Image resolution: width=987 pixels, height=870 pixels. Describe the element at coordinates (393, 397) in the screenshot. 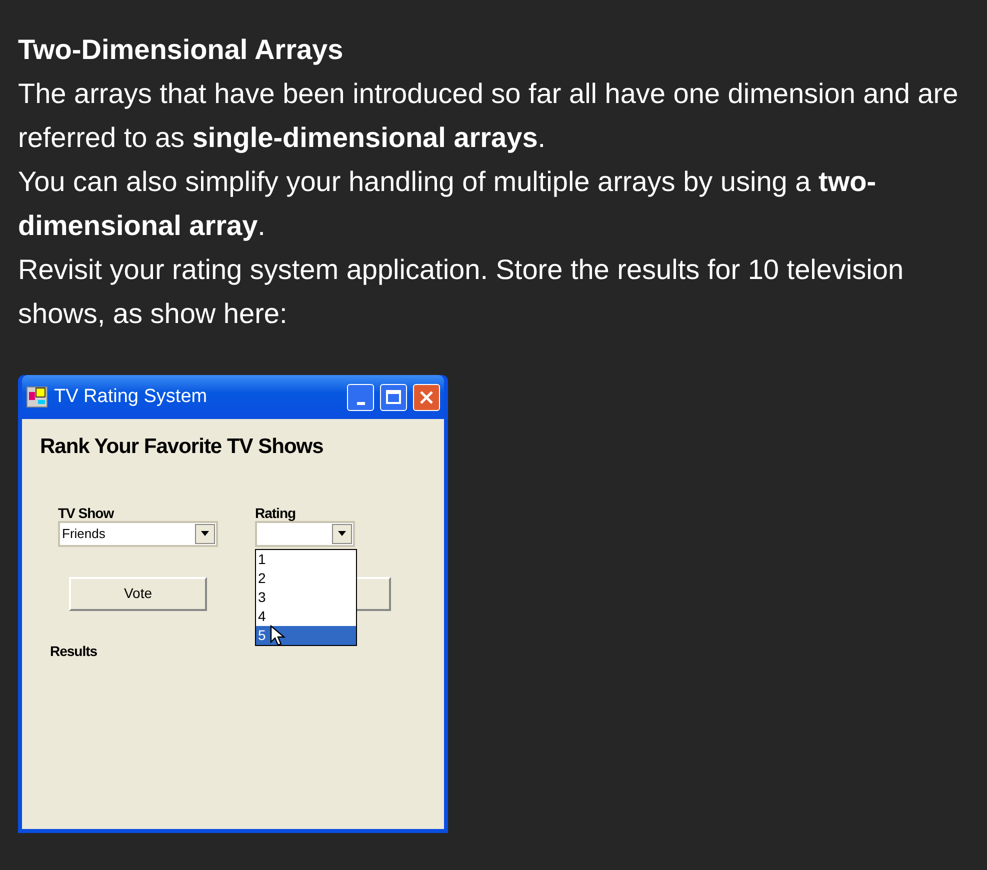

I see `maximize-button` at that location.